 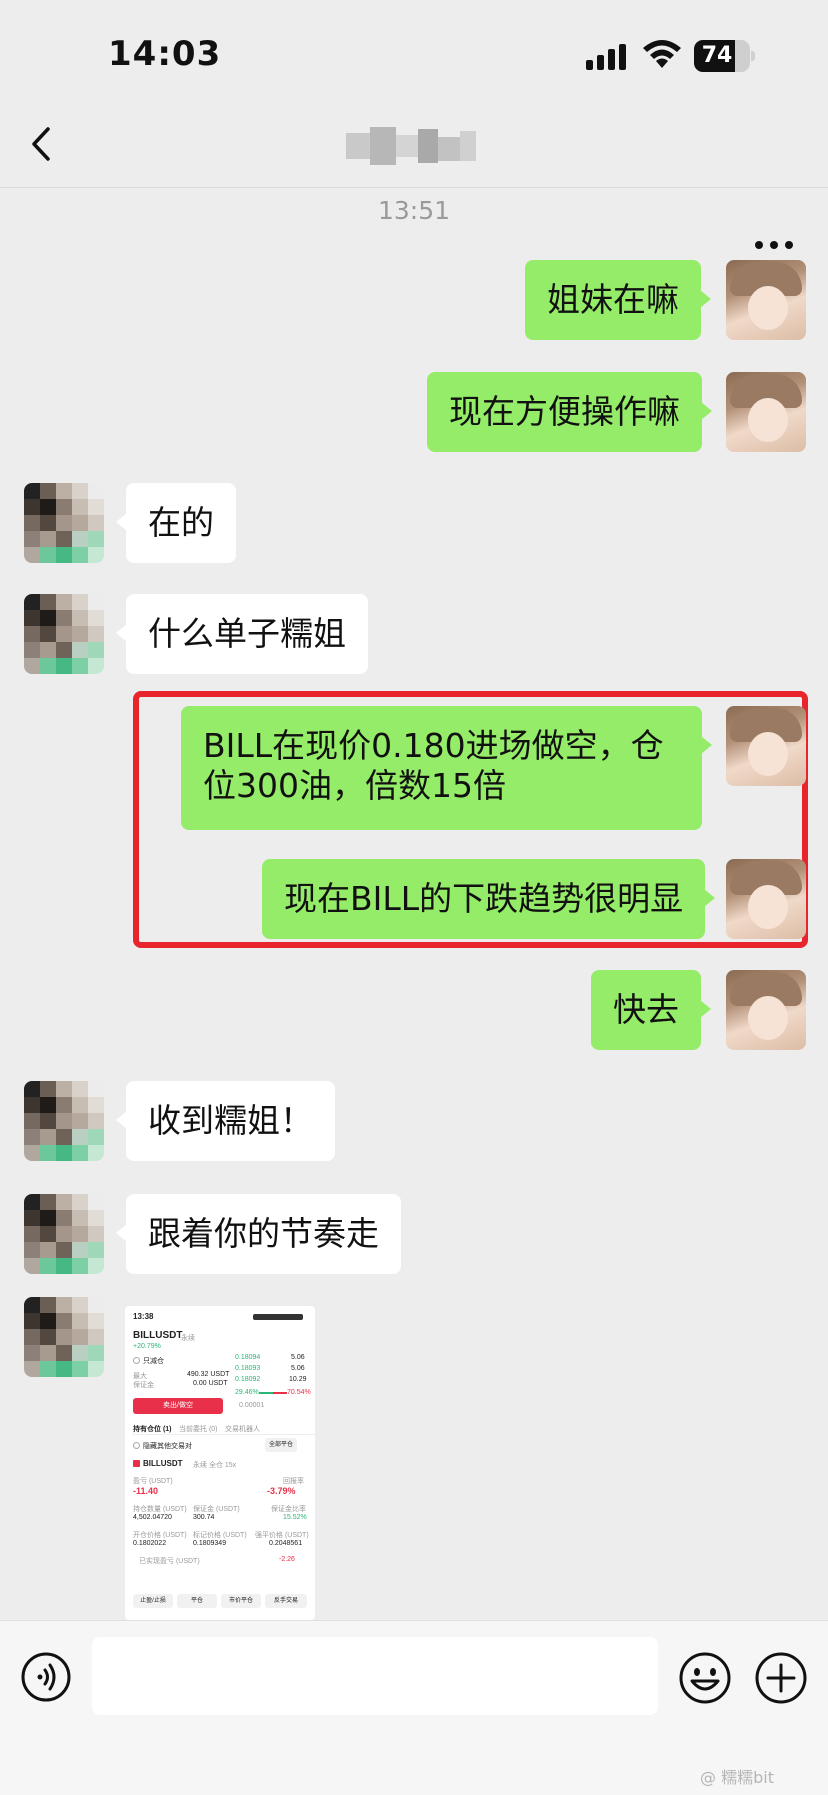 What do you see at coordinates (163, 1463) in the screenshot?
I see `shot-position-pair: BILLUSDT` at bounding box center [163, 1463].